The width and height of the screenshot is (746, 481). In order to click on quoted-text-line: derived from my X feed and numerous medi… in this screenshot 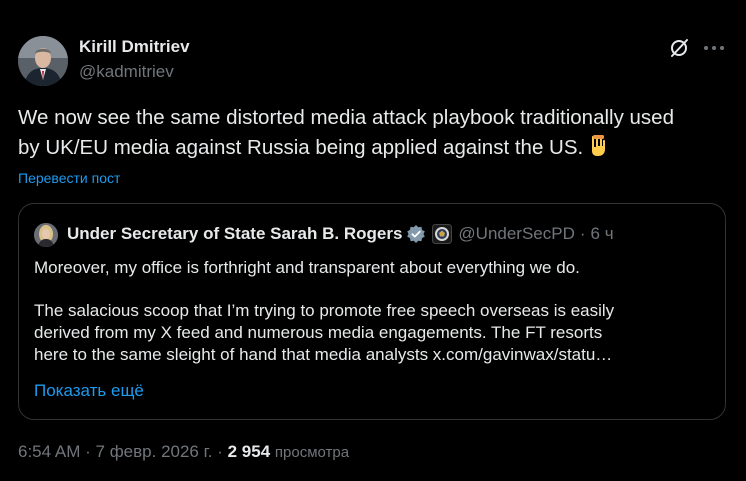, I will do `click(318, 332)`.